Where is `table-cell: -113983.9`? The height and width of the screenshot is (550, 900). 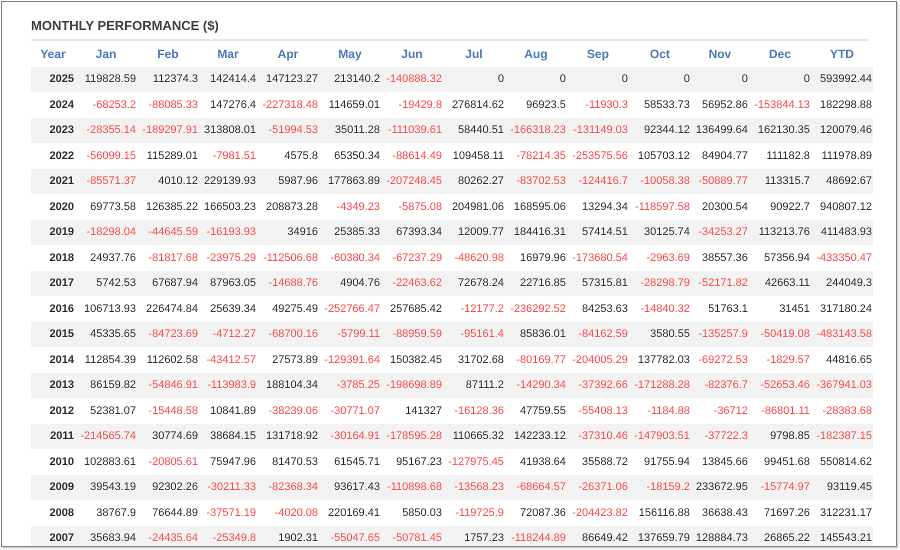 table-cell: -113983.9 is located at coordinates (227, 385).